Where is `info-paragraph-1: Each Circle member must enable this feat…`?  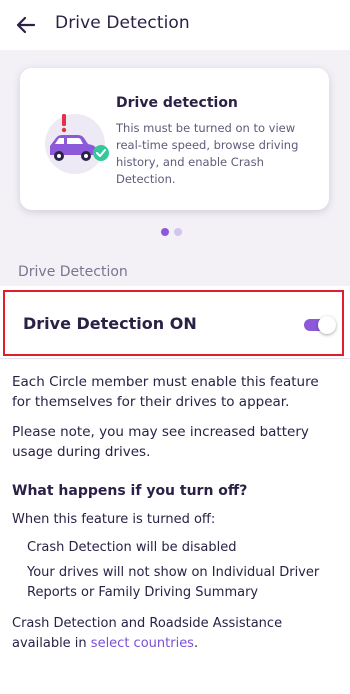 info-paragraph-1: Each Circle member must enable this feat… is located at coordinates (165, 392).